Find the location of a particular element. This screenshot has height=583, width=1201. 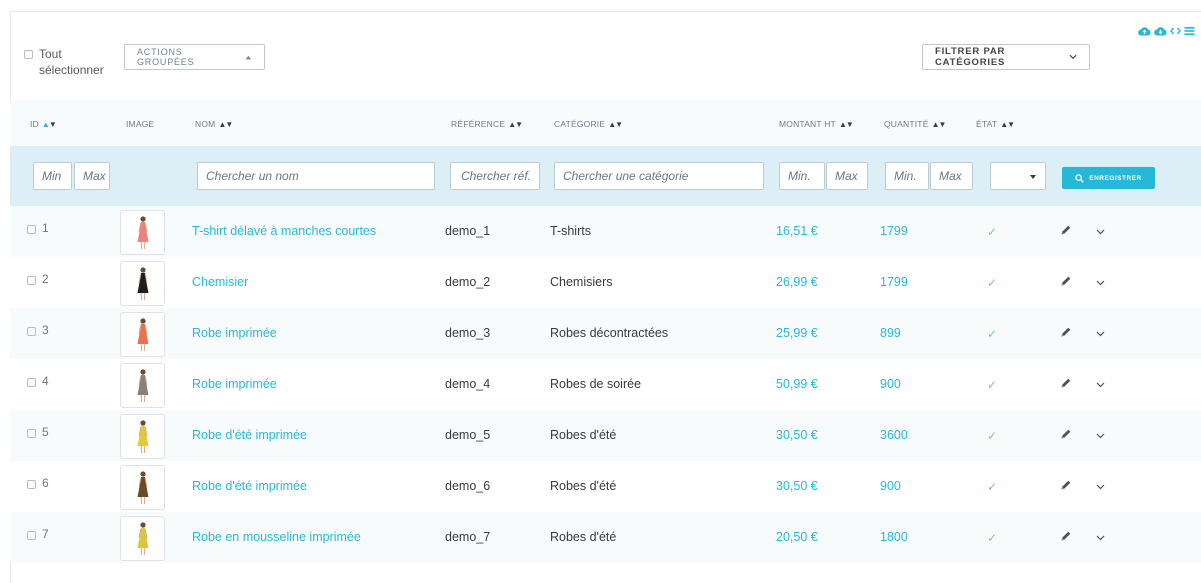

column-header-image: IMAGE is located at coordinates (140, 124).